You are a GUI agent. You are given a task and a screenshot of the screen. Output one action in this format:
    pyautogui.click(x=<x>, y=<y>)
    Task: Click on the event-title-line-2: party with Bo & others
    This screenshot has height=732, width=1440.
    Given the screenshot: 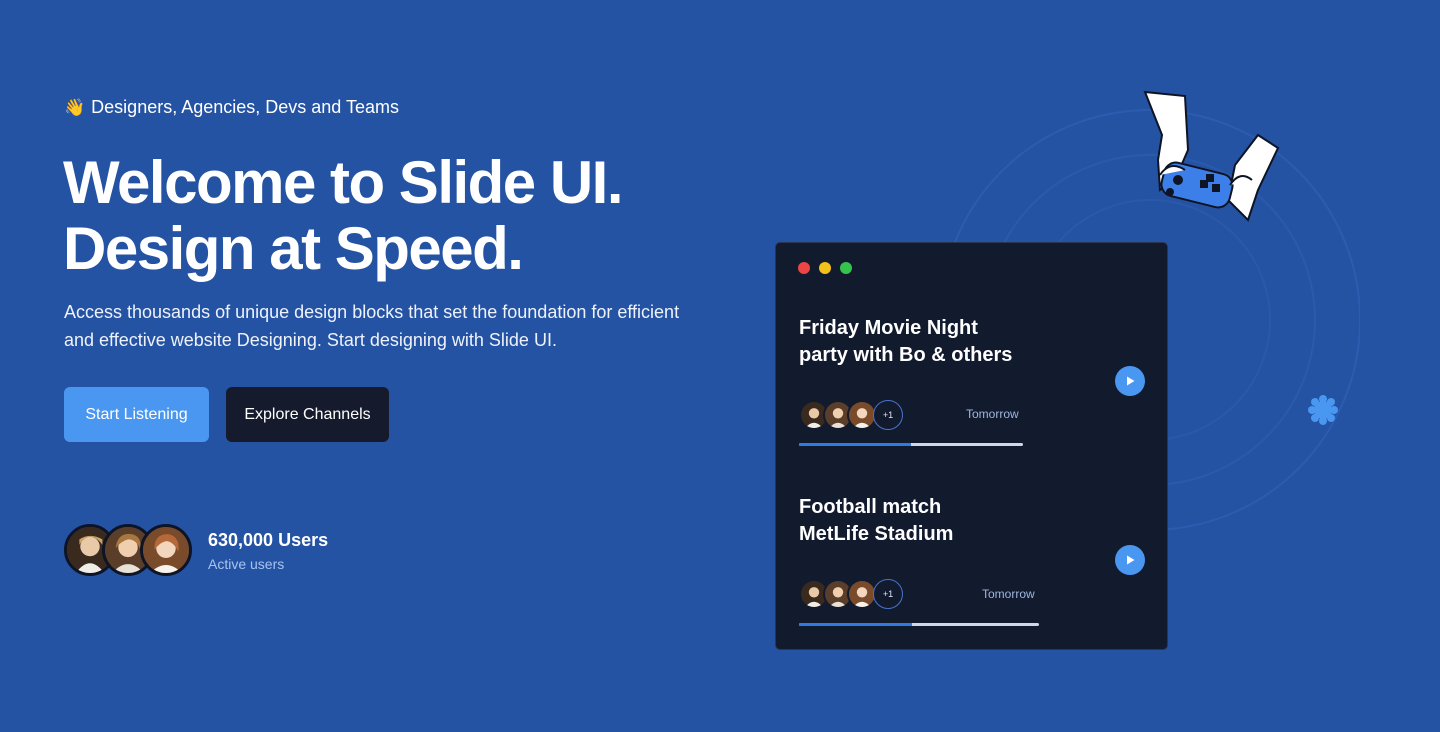 What is the action you would take?
    pyautogui.click(x=906, y=355)
    